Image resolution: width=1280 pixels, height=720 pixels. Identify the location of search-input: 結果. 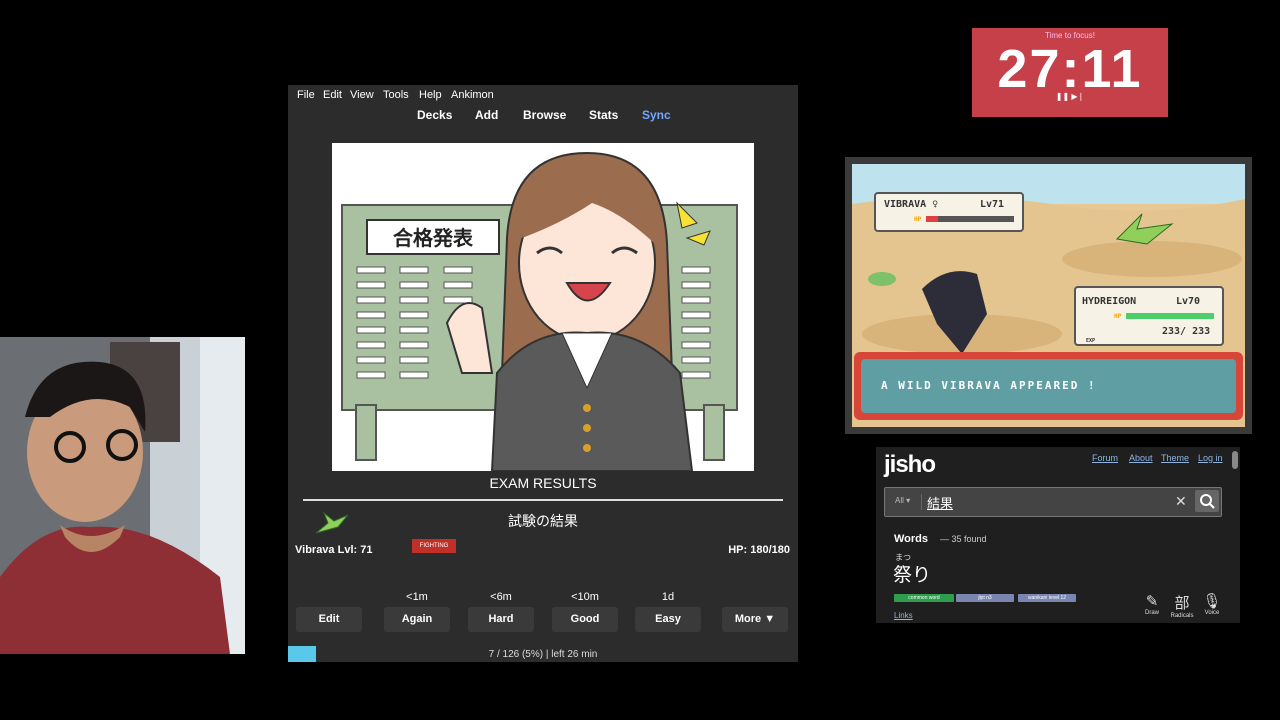
(940, 502).